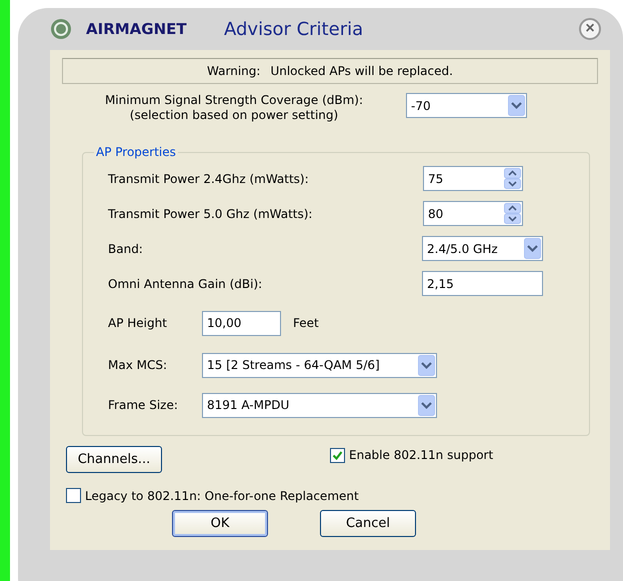 The image size is (623, 581). I want to click on field-label: Band:, so click(126, 249).